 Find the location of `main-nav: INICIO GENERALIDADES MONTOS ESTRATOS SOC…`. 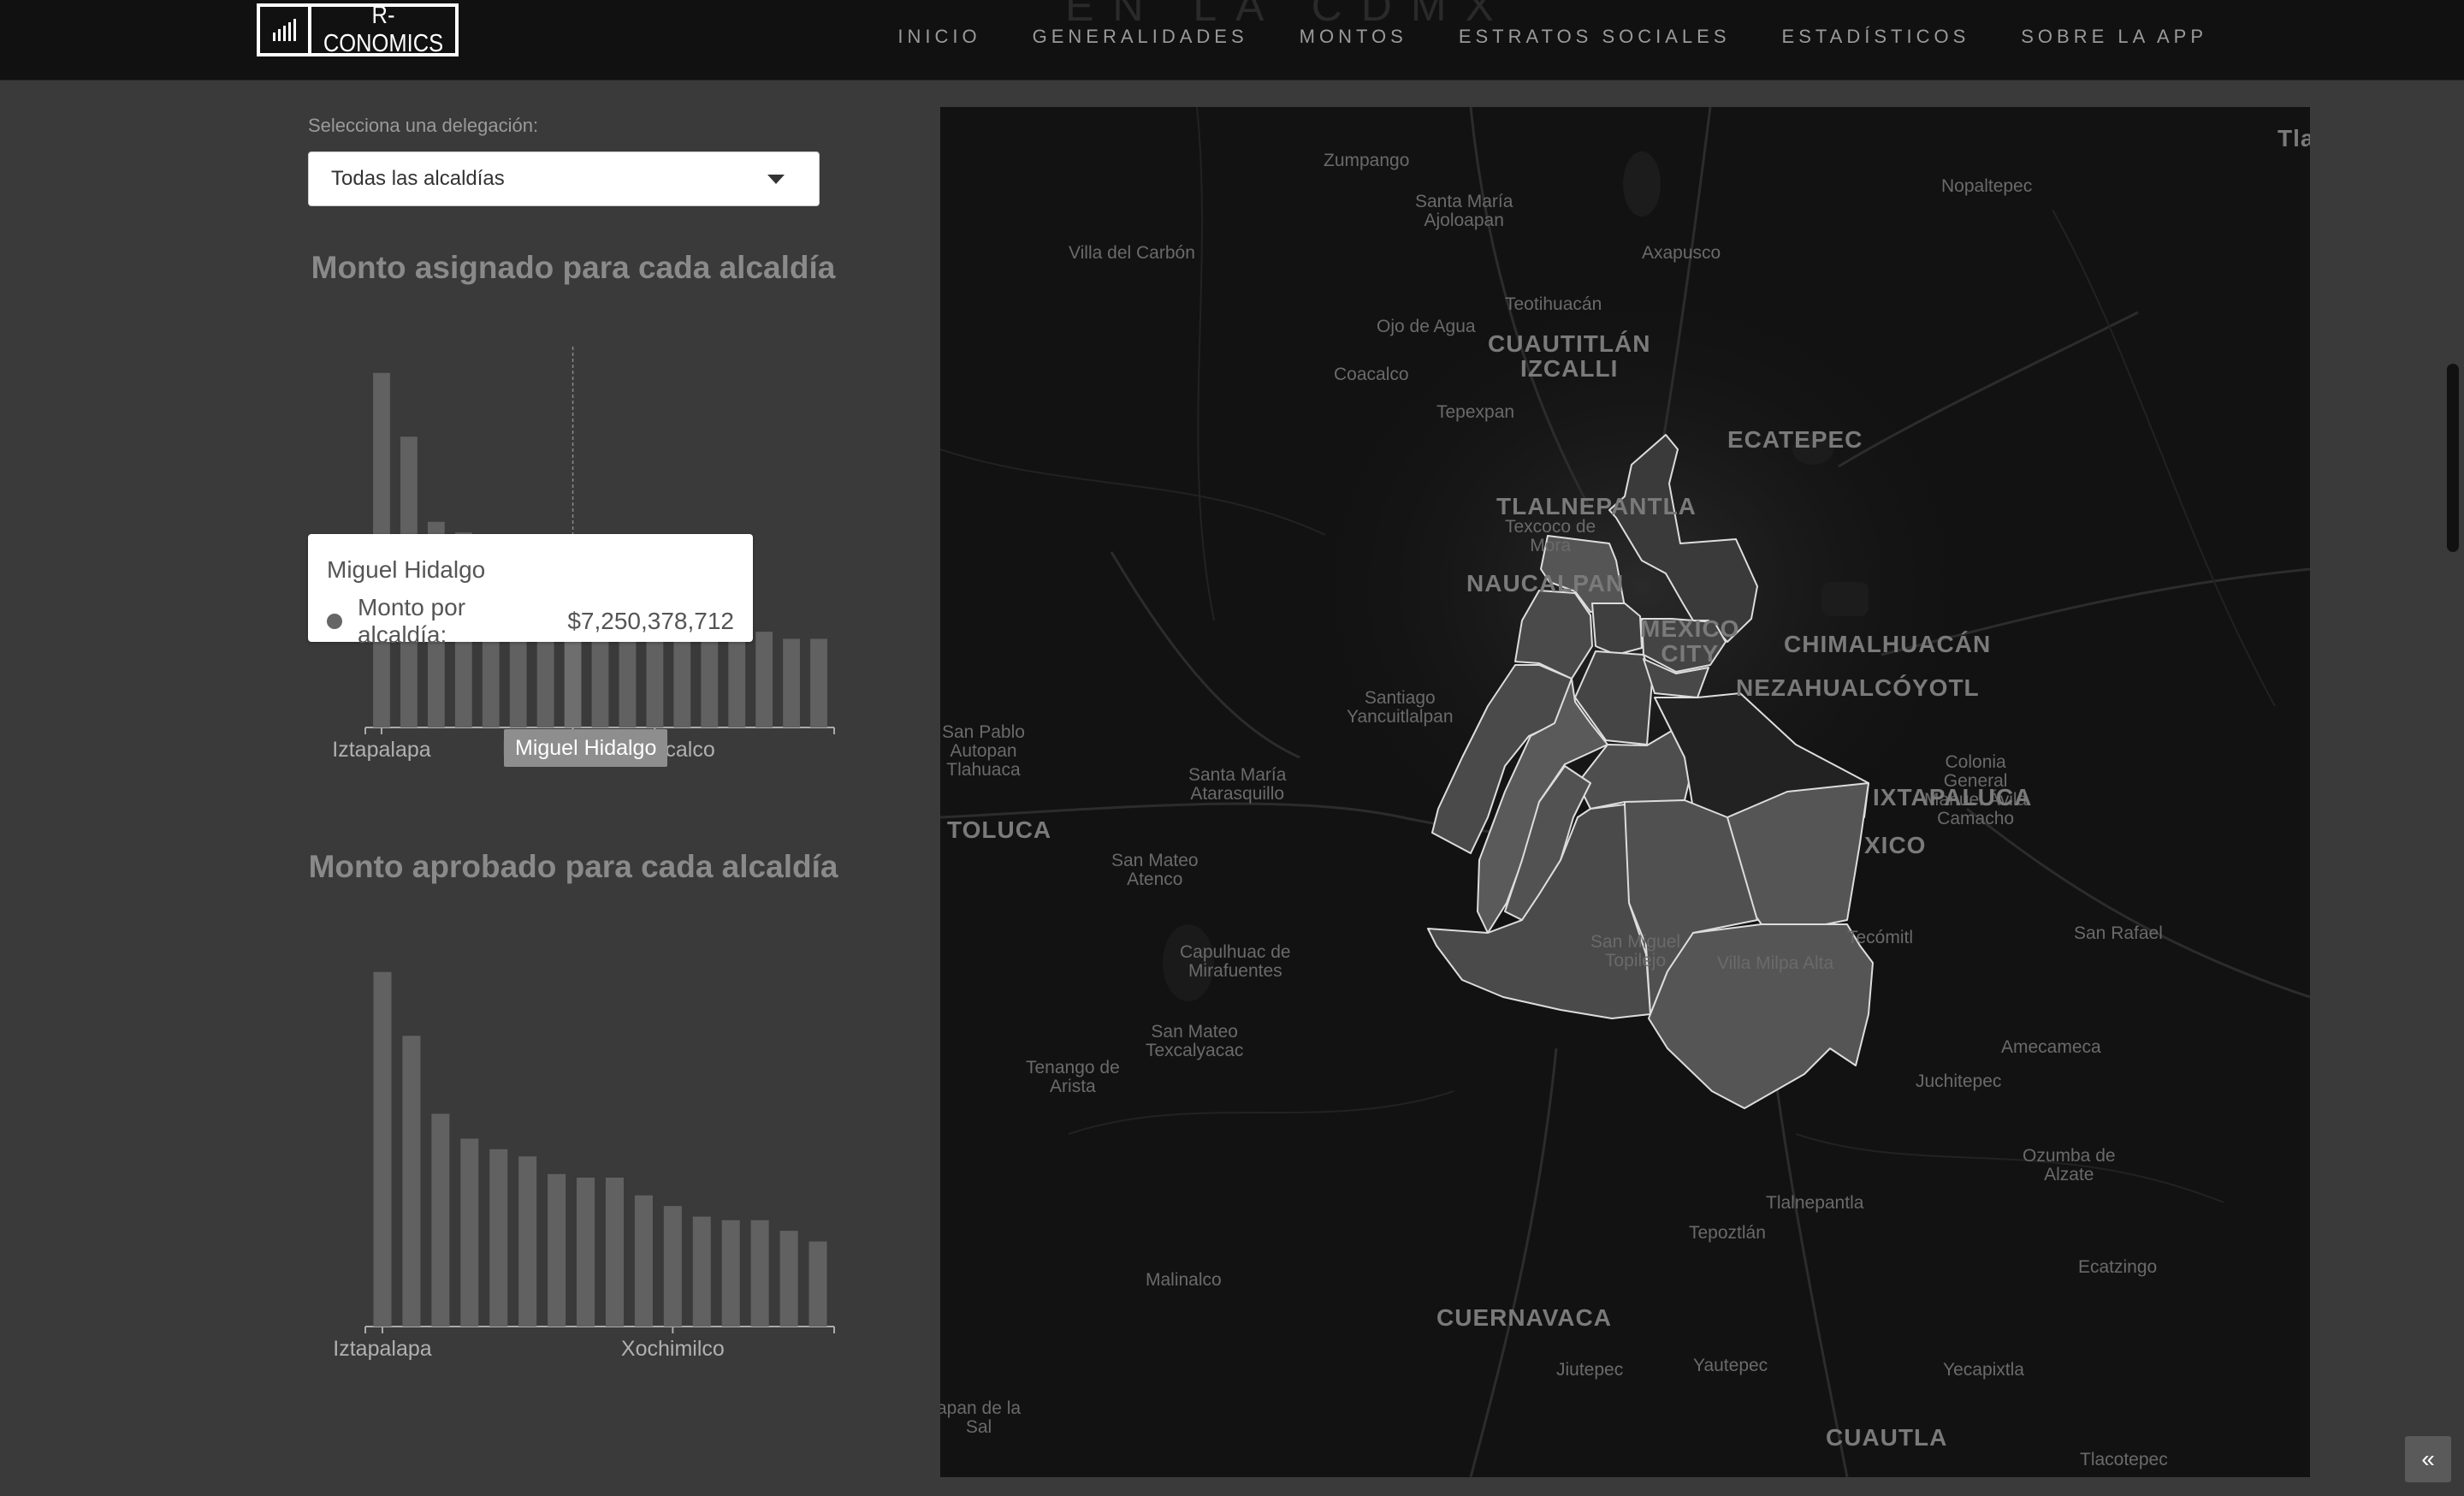

main-nav: INICIO GENERALIDADES MONTOS ESTRATOS SOC… is located at coordinates (1526, 37).